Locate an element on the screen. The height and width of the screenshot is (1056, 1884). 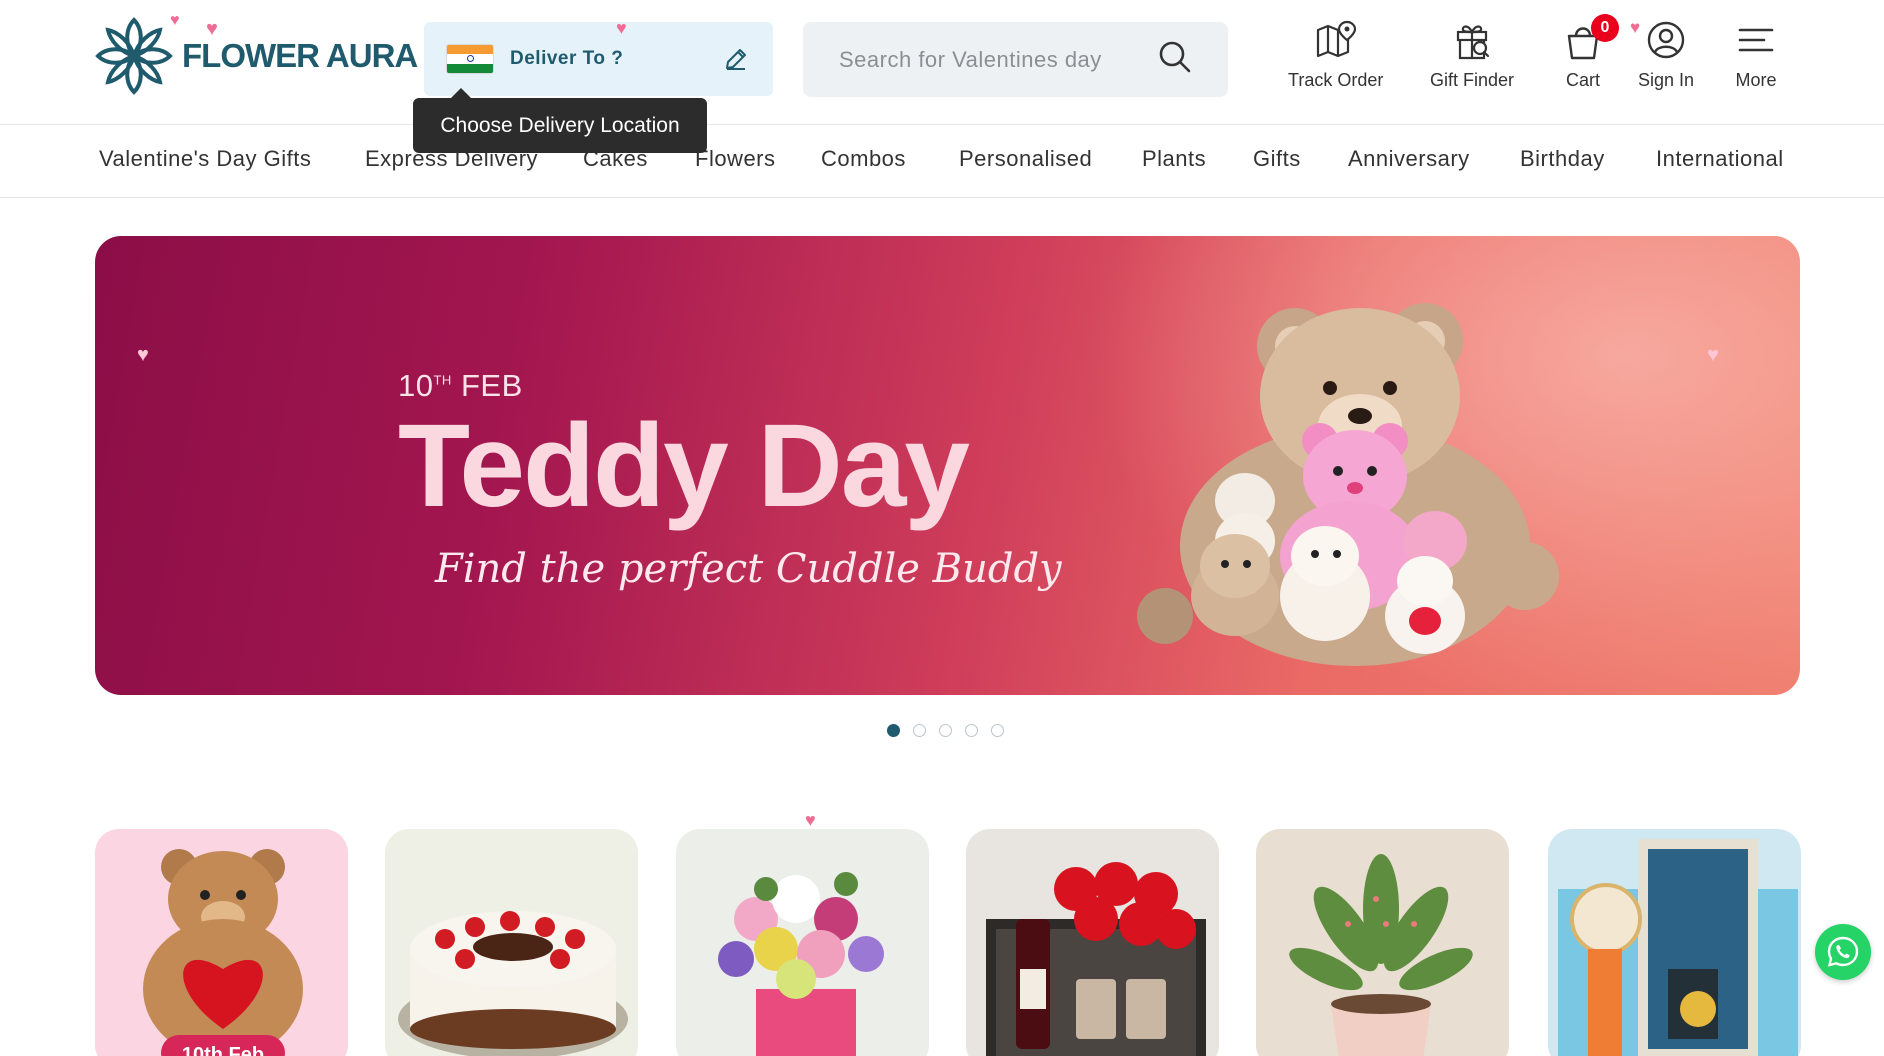
whatsapp-chat-button is located at coordinates (1843, 952).